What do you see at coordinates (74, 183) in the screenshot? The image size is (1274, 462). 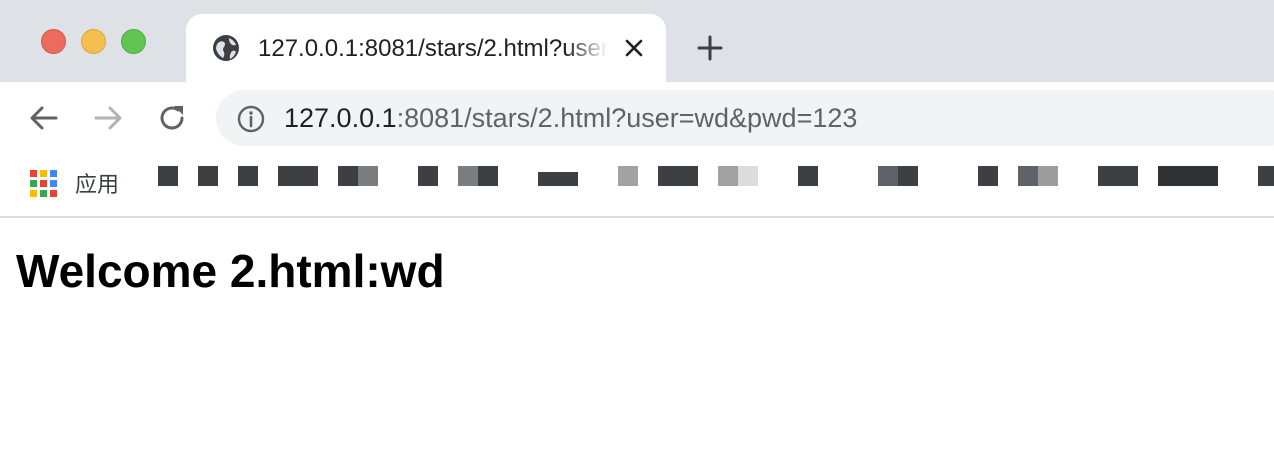 I see `apps-shortcut: 应用` at bounding box center [74, 183].